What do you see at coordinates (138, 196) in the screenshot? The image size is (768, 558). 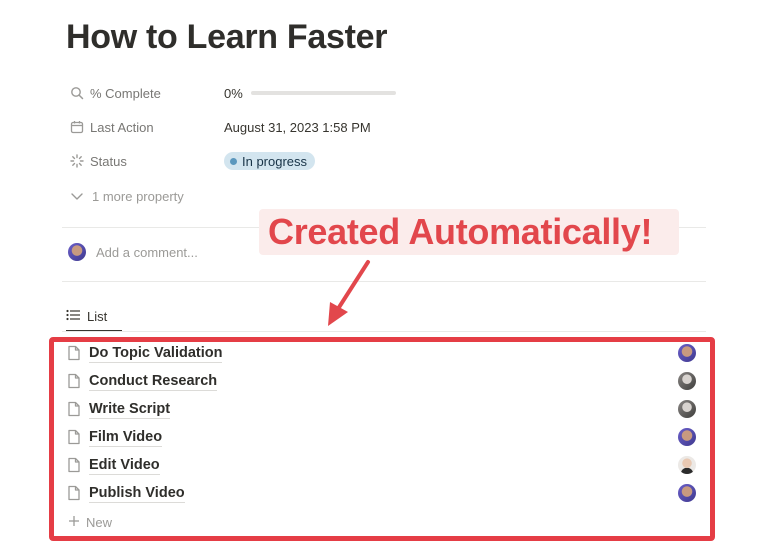 I see `more-properties-label: 1 more property` at bounding box center [138, 196].